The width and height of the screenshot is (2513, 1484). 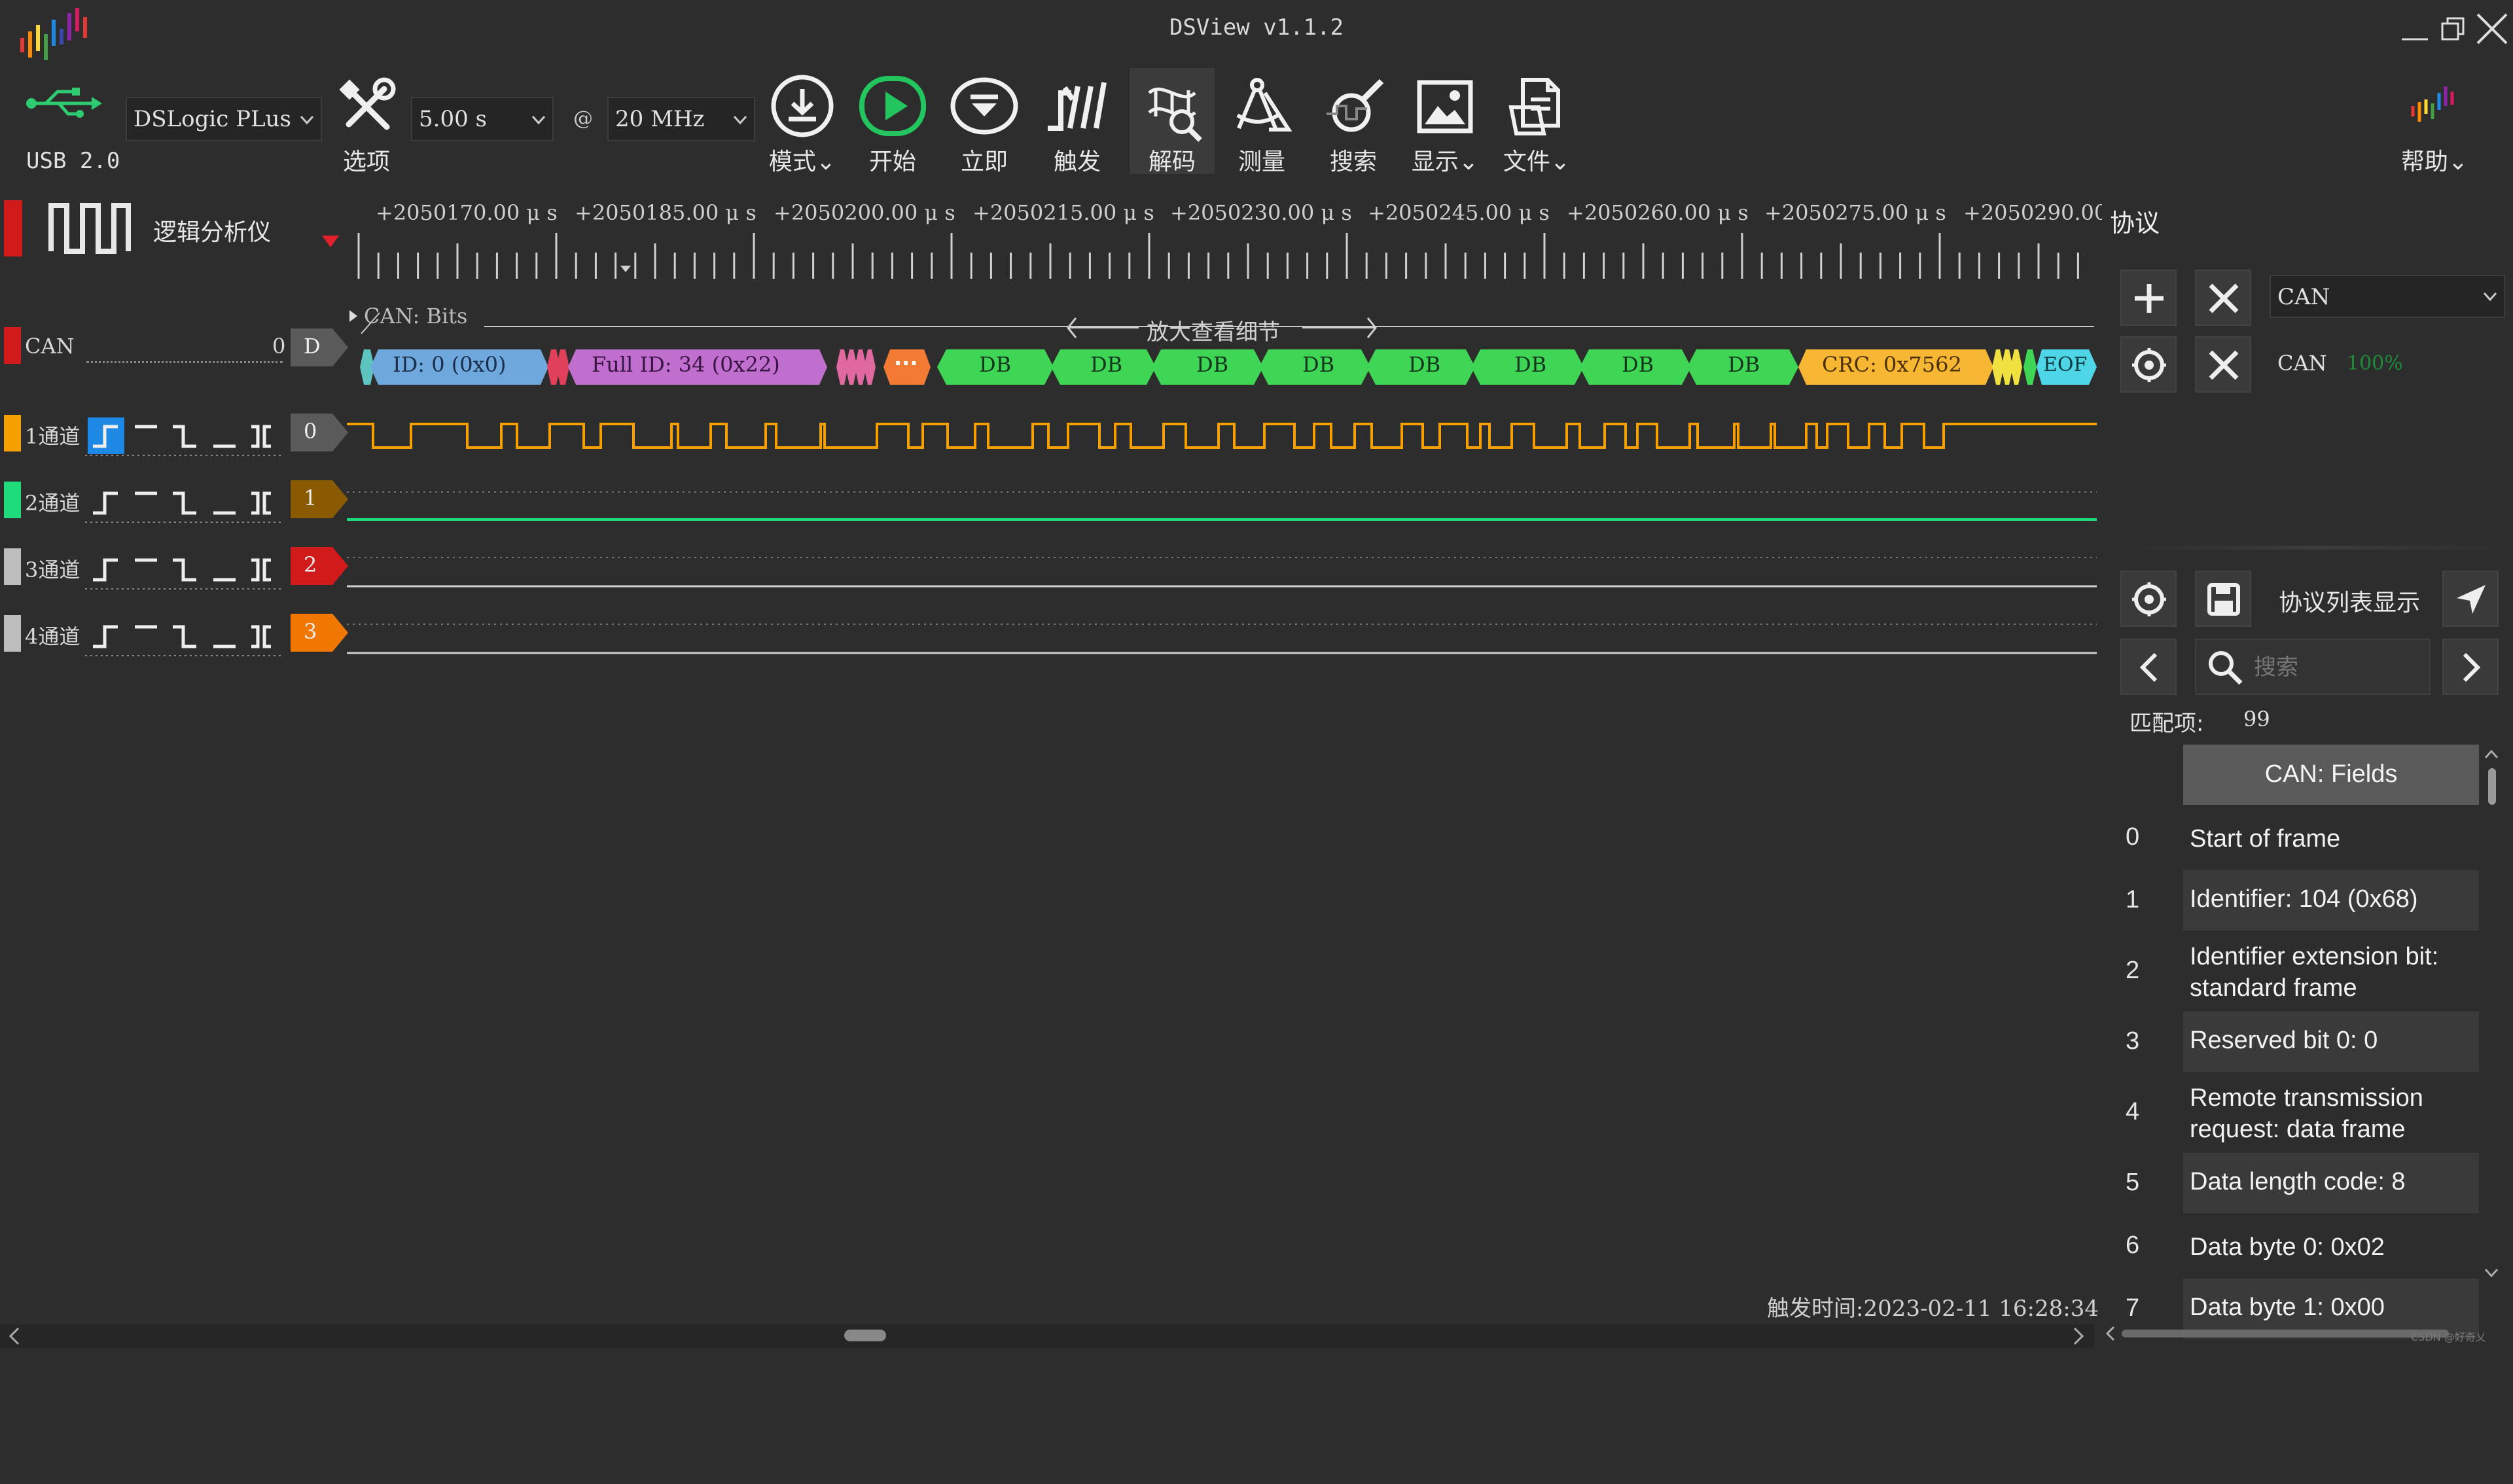 What do you see at coordinates (1172, 109) in the screenshot?
I see `decode-icon` at bounding box center [1172, 109].